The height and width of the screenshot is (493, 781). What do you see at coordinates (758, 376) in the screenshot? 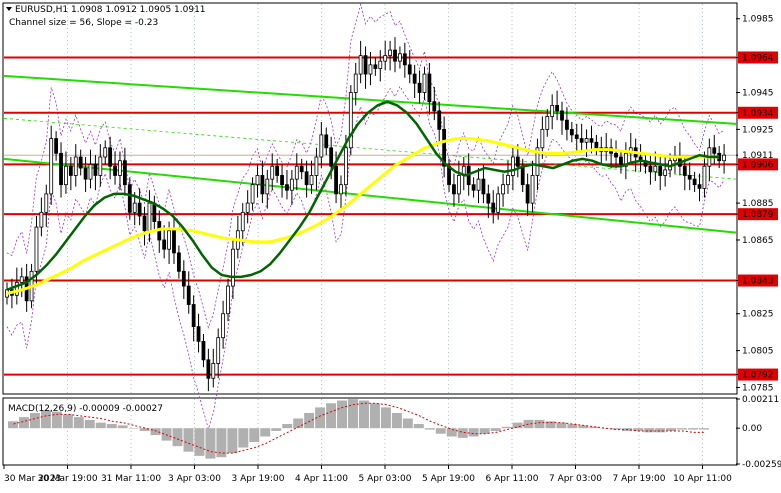
I see `price-axis-label: 1.0792` at bounding box center [758, 376].